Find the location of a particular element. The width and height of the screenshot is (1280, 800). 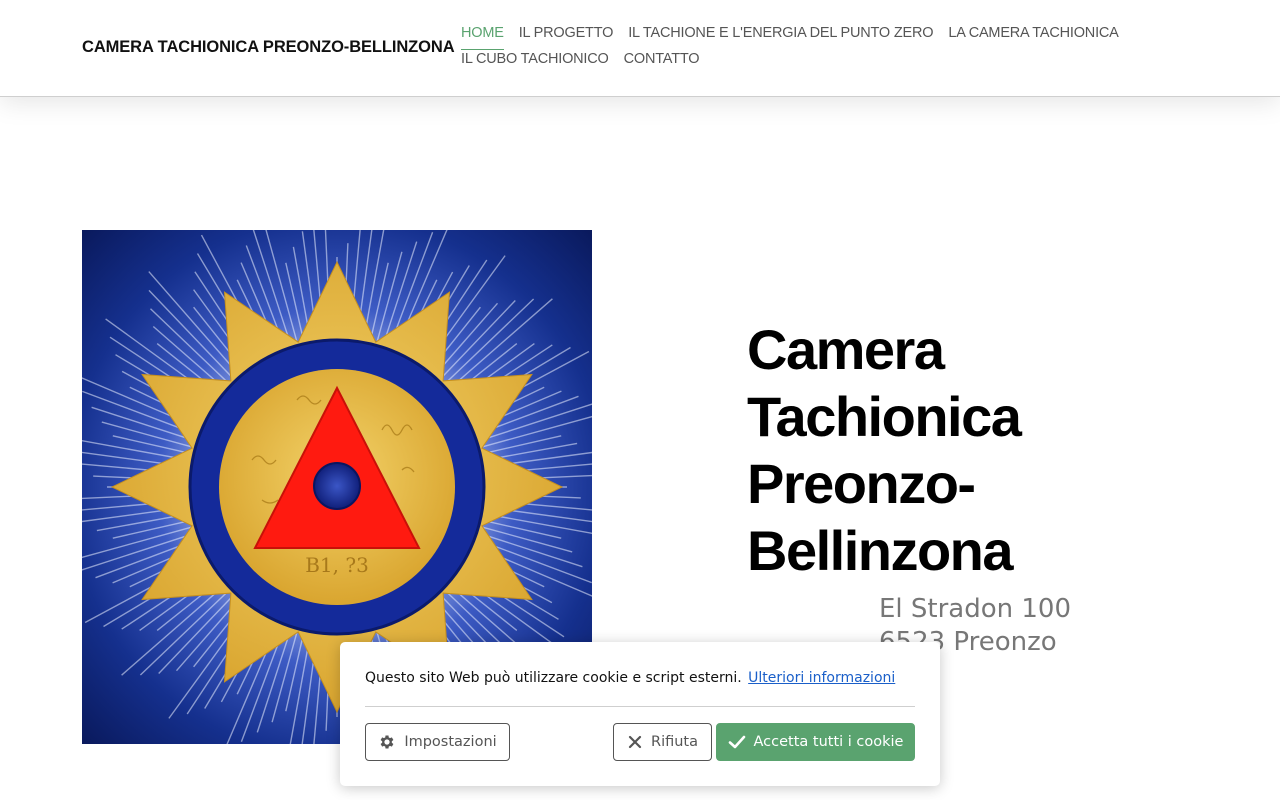

nav-item-cubo-tachionico: IL CUBO TACHIONICO is located at coordinates (535, 63).